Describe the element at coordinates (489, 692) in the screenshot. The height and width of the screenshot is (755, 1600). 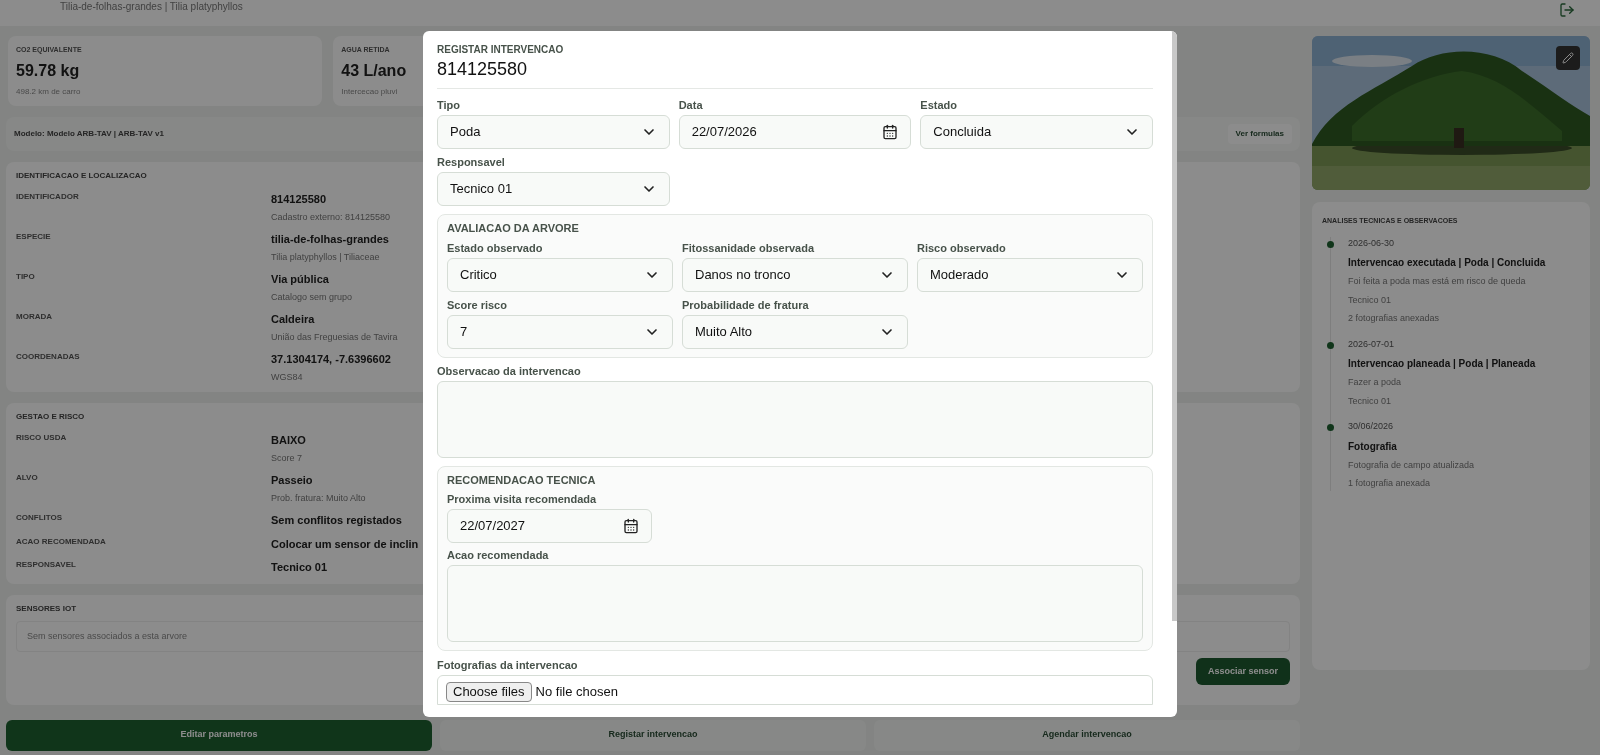
I see `choose-files-button: Choose files` at that location.